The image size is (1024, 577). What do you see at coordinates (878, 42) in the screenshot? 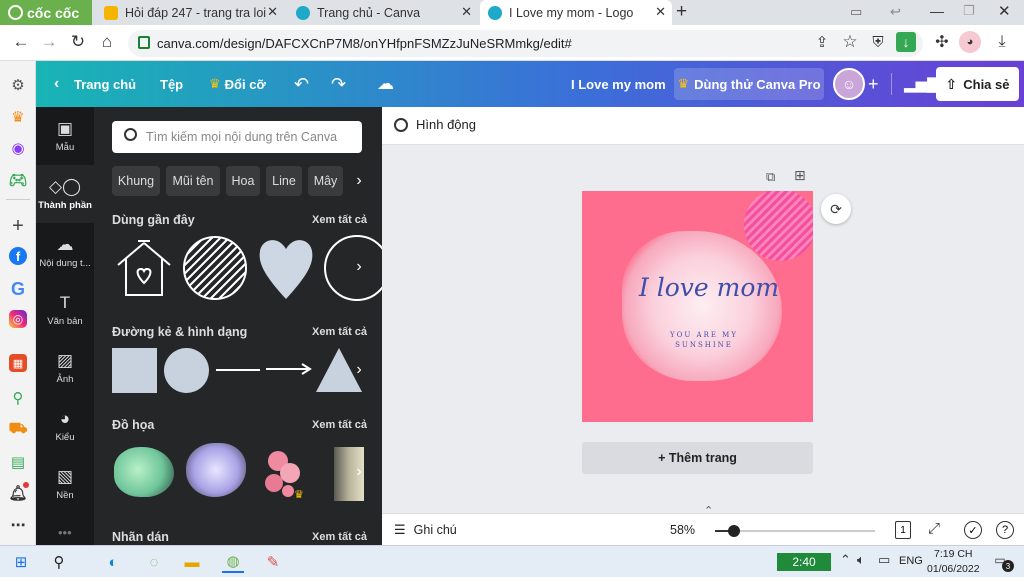
I see `shield-icon: ⛨` at bounding box center [878, 42].